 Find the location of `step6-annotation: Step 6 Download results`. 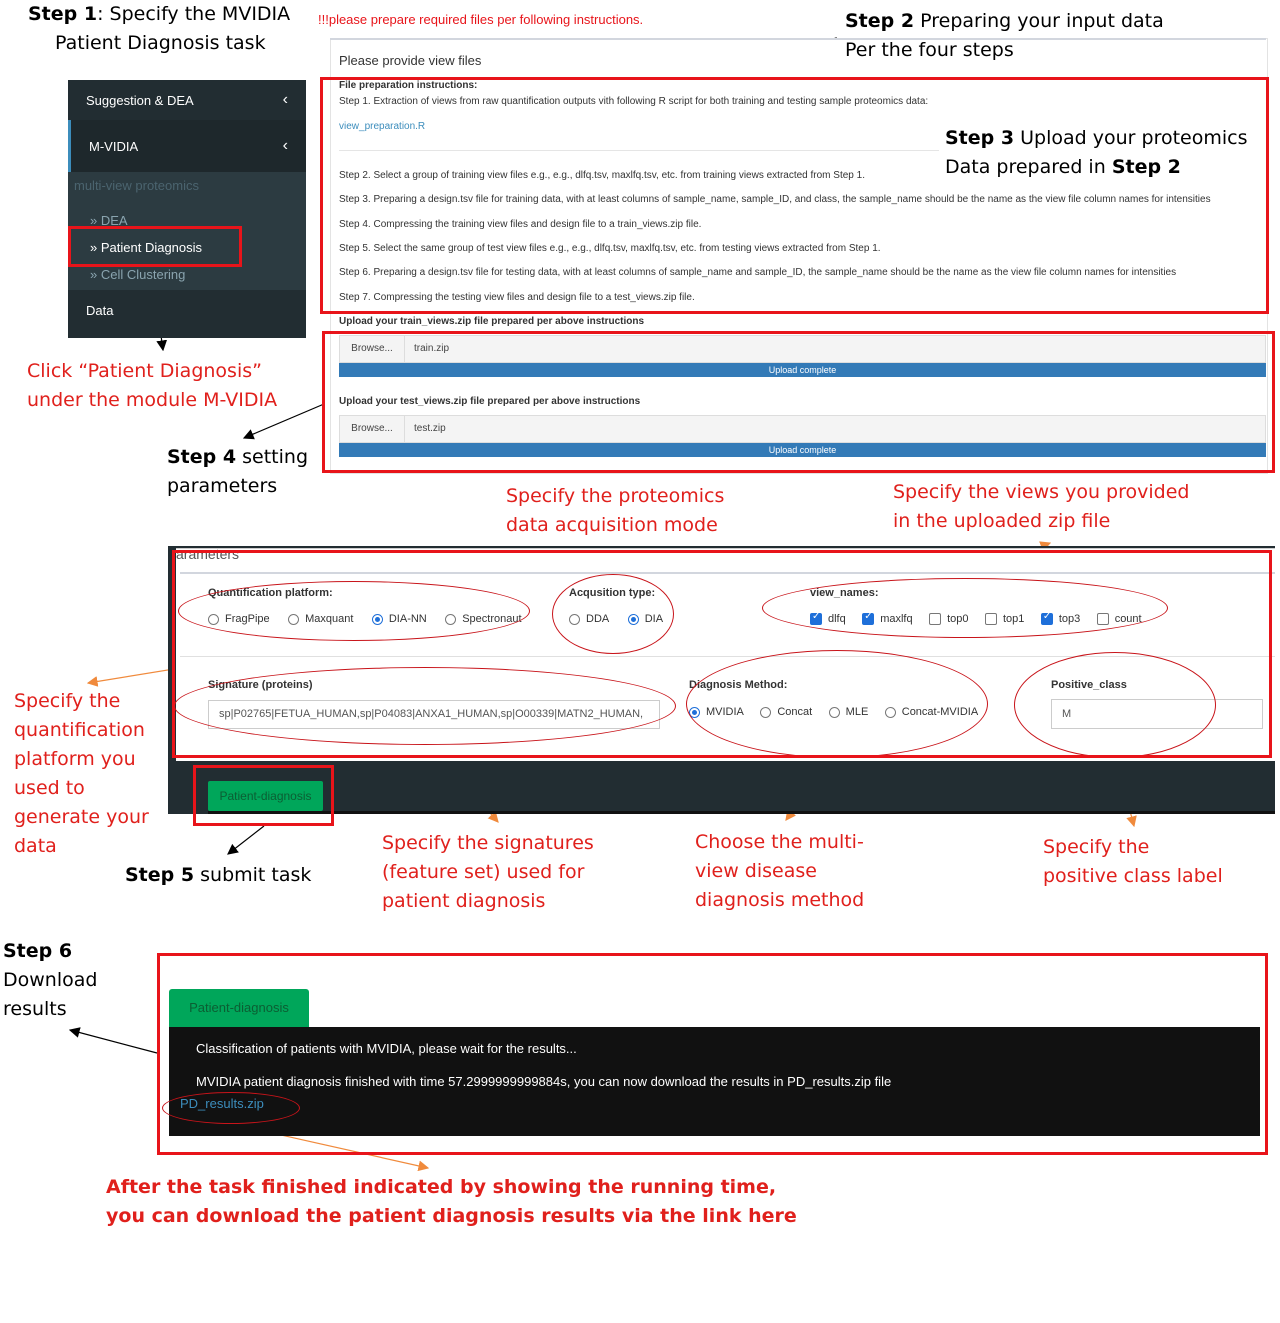

step6-annotation: Step 6 Download results is located at coordinates (50, 980).